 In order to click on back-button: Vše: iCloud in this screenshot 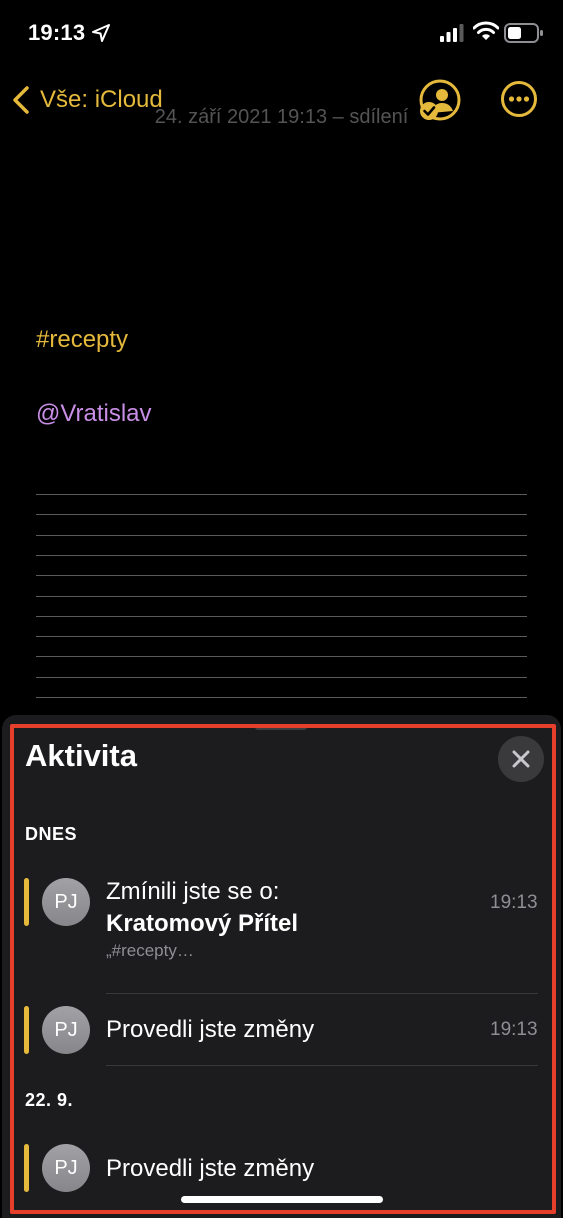, I will do `click(86, 100)`.